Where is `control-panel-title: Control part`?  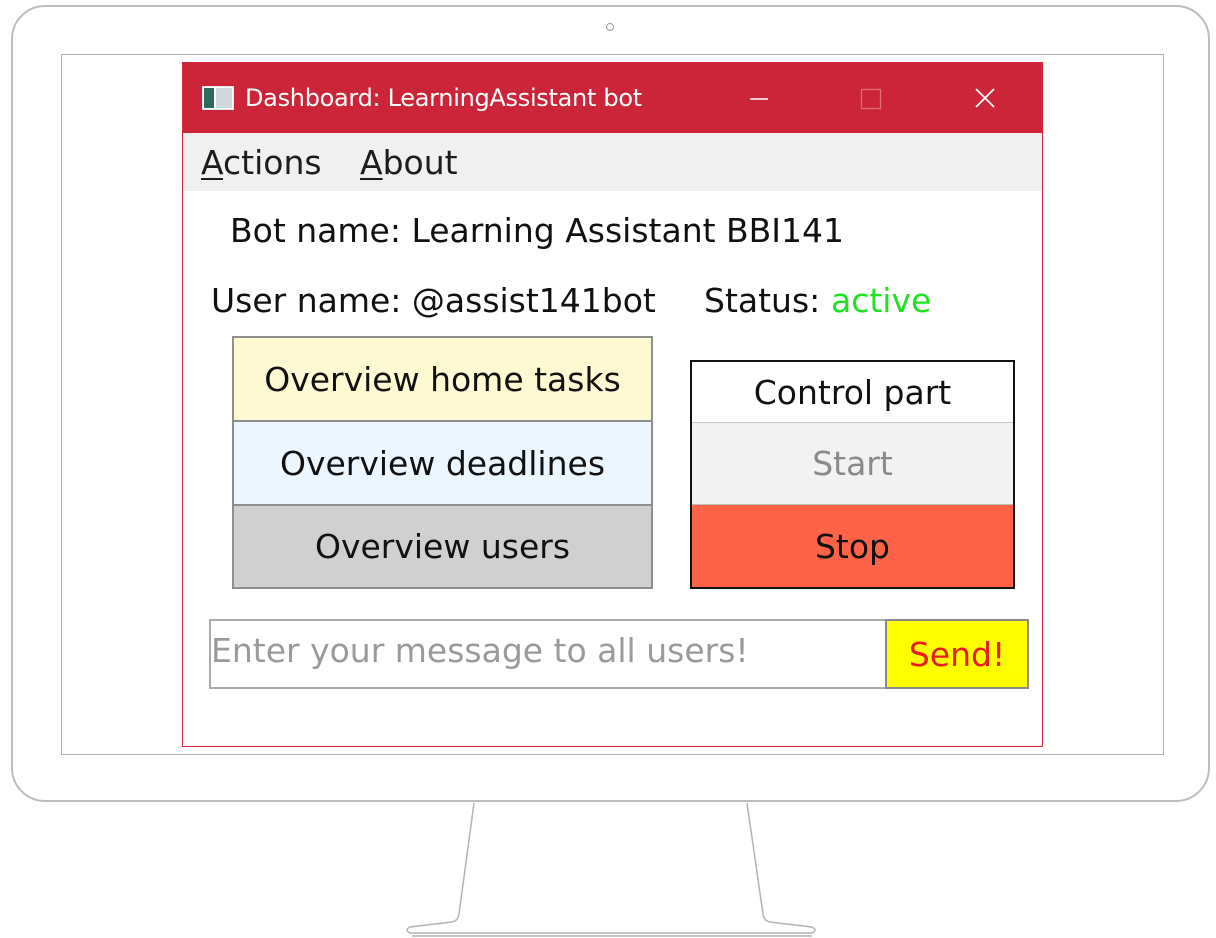
control-panel-title: Control part is located at coordinates (852, 392).